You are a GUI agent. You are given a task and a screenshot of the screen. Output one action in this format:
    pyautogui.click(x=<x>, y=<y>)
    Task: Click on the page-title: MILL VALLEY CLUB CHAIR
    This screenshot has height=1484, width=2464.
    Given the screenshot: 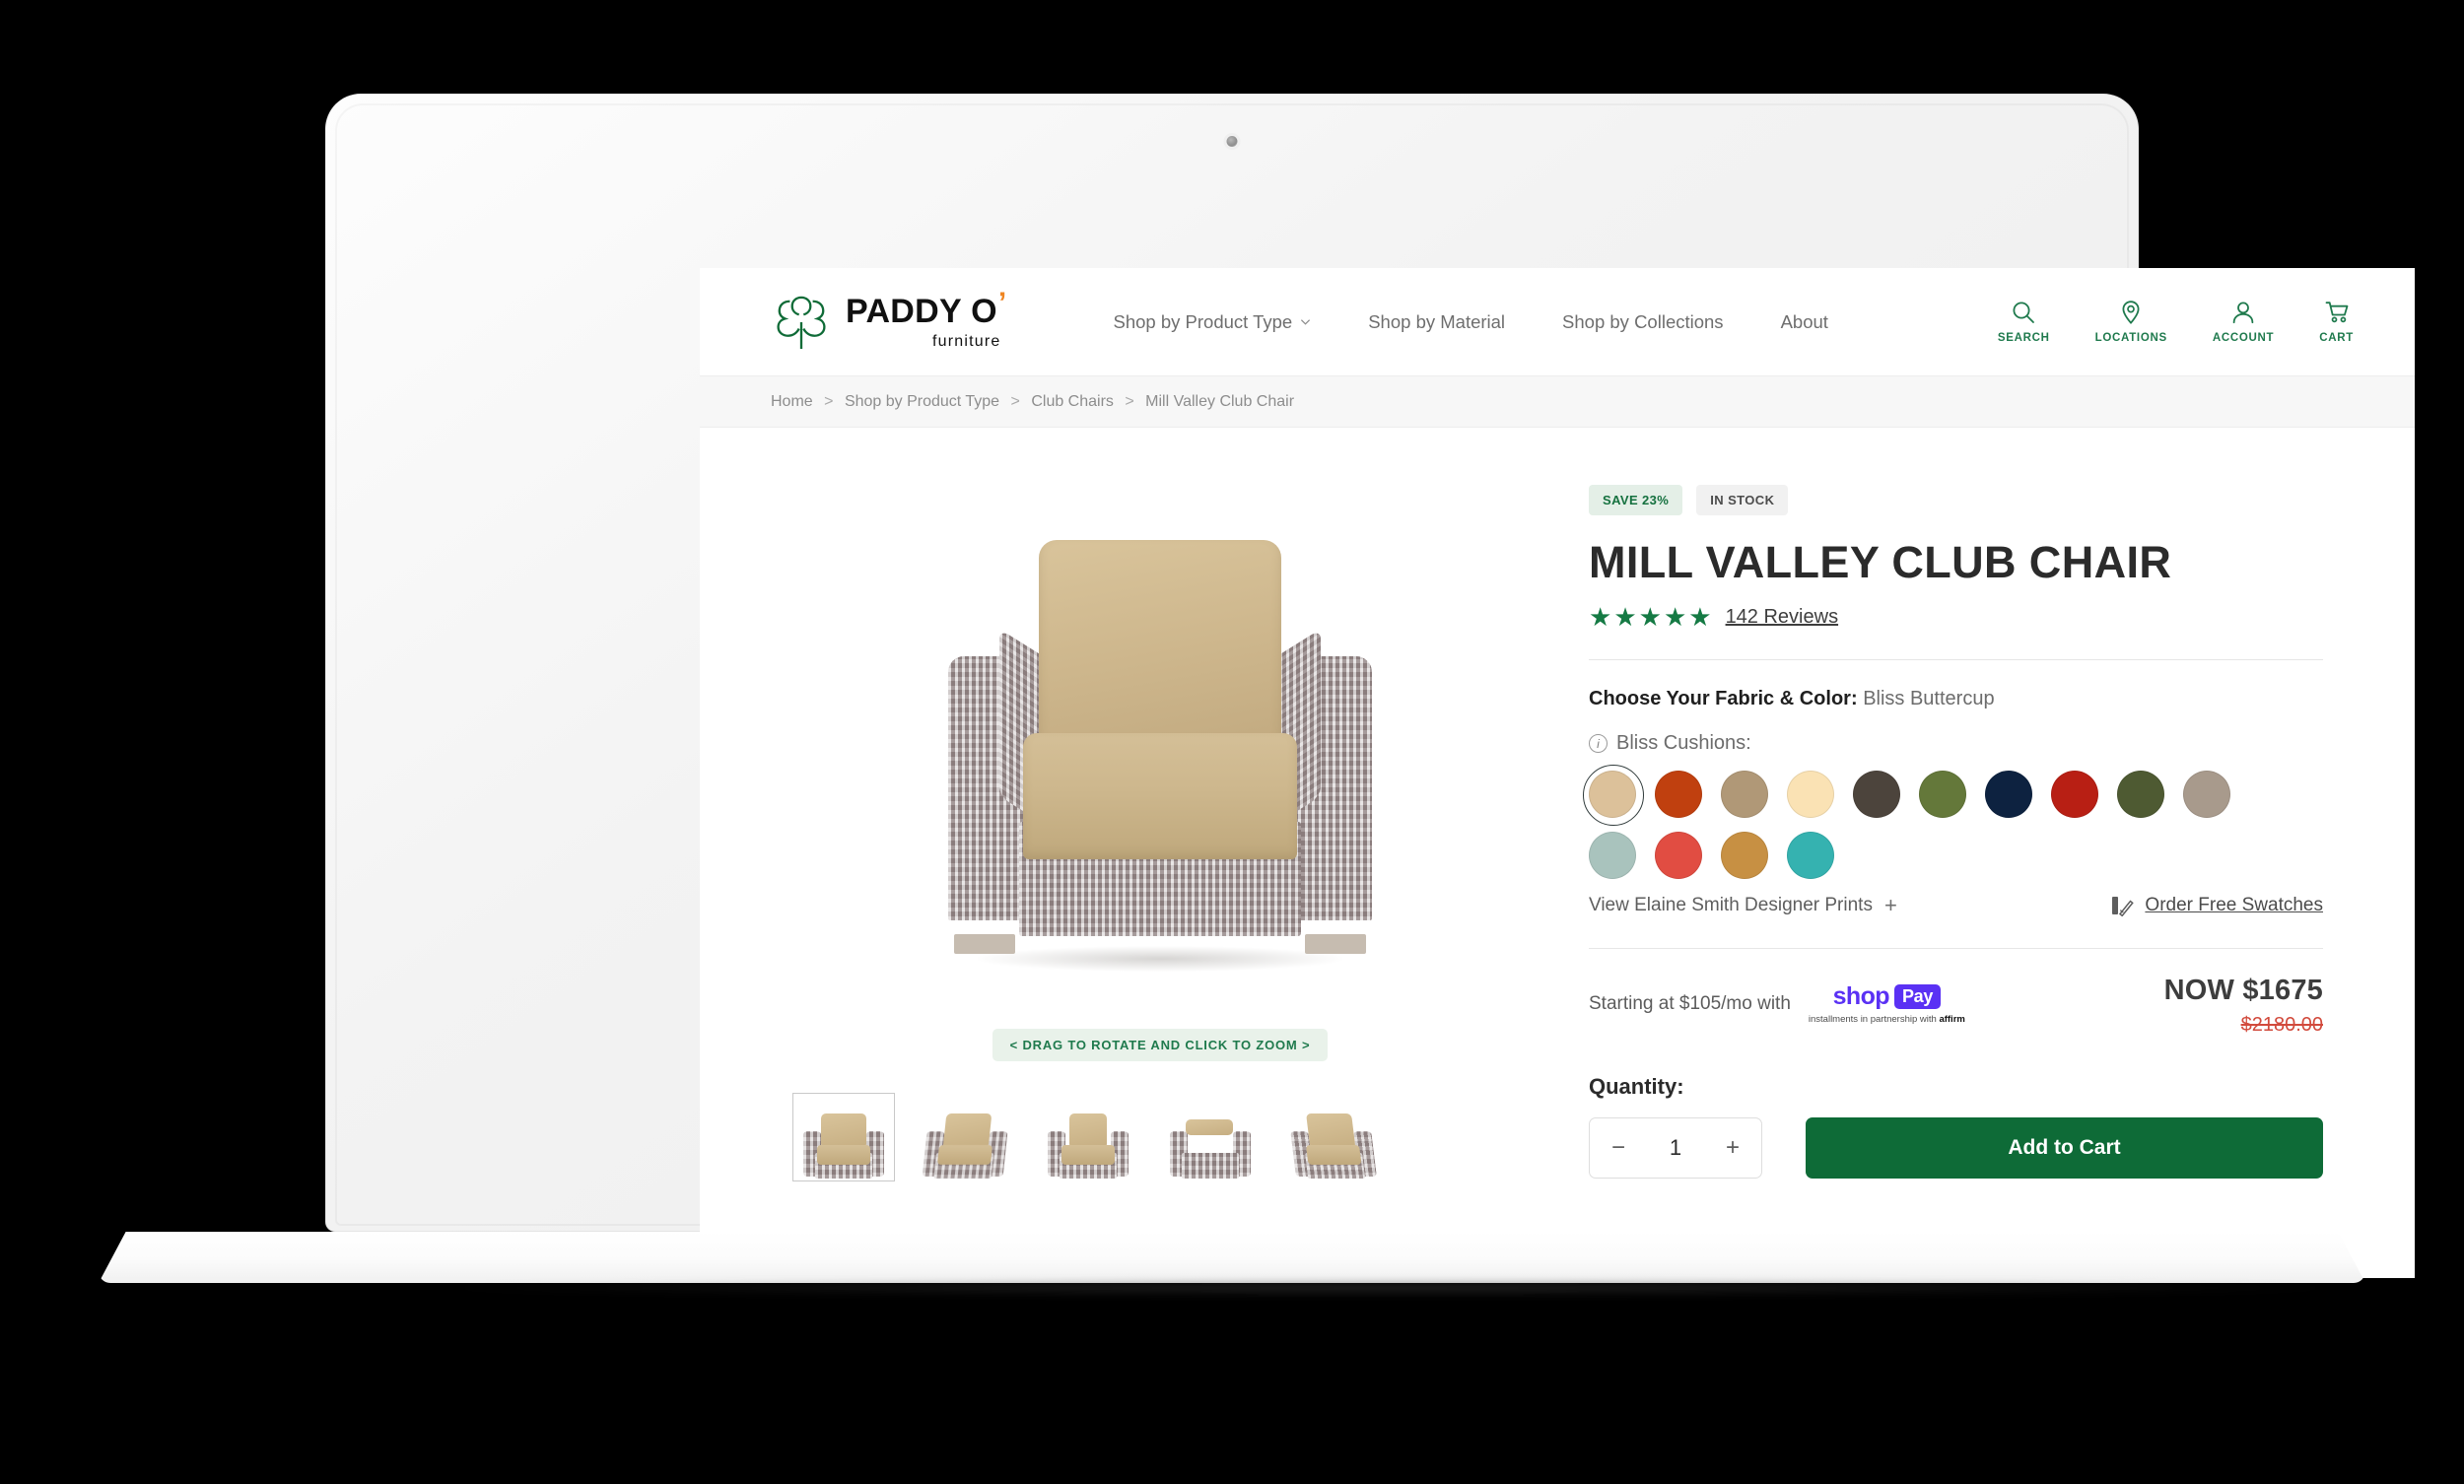 What is the action you would take?
    pyautogui.click(x=1880, y=562)
    